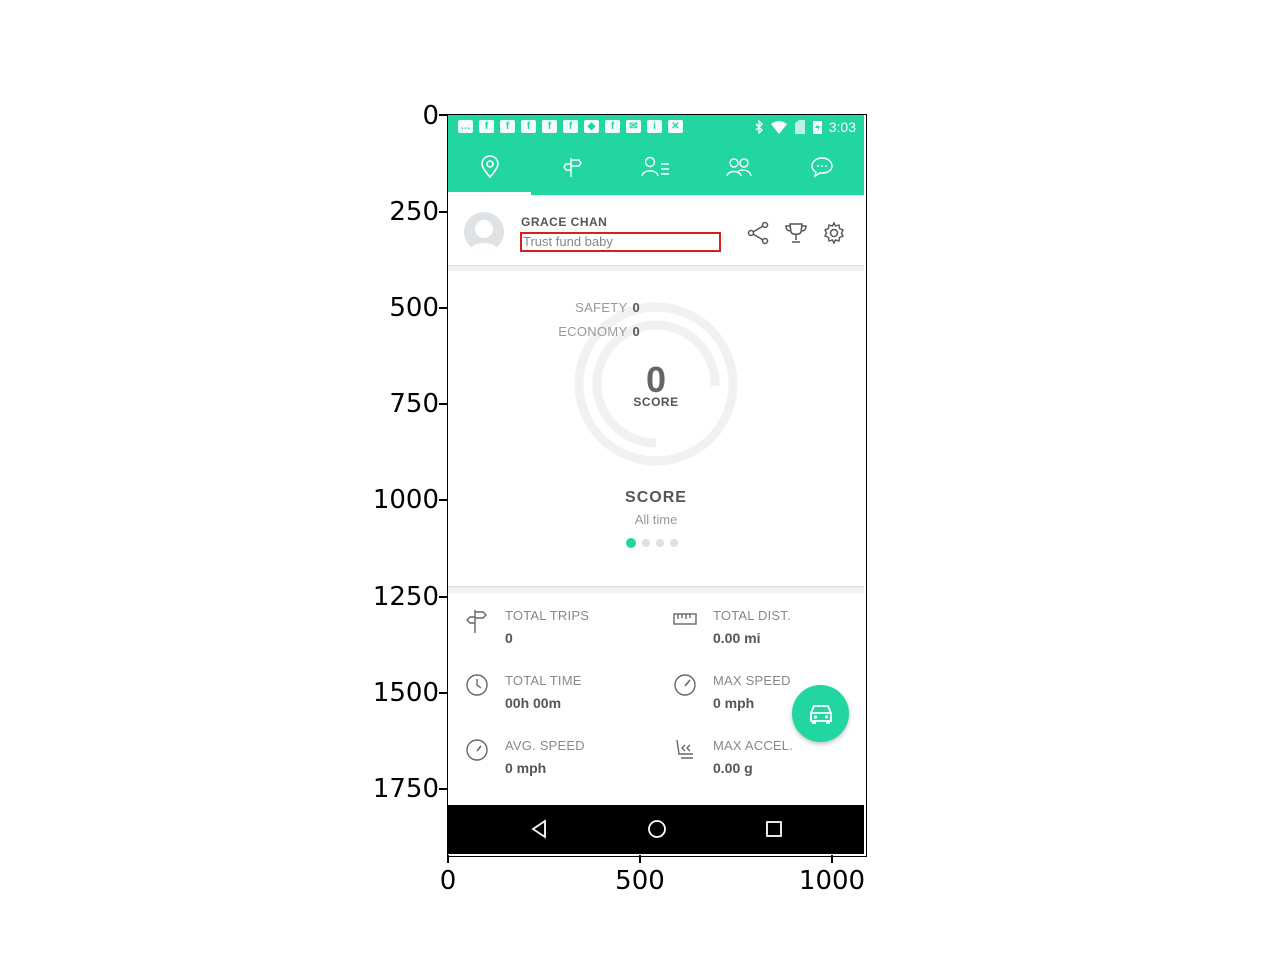 This screenshot has width=1280, height=960. Describe the element at coordinates (405, 500) in the screenshot. I see `y-tick-label: 1000` at that location.